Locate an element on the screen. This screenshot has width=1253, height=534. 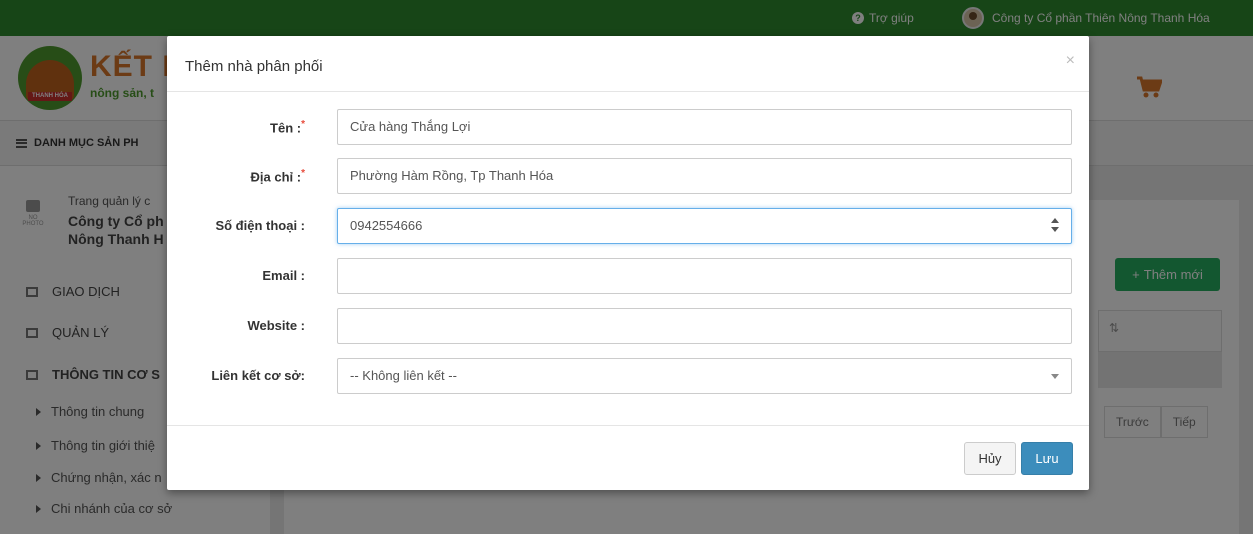
phone-row: Số điện thoại : 0942554666 is located at coordinates (628, 226).